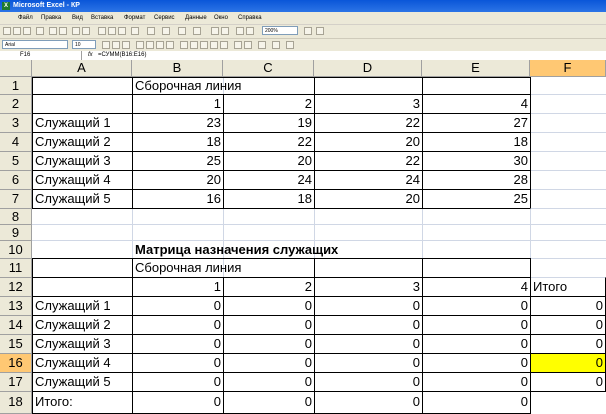 The image size is (606, 414). What do you see at coordinates (16, 268) in the screenshot?
I see `row-header-11: 11` at bounding box center [16, 268].